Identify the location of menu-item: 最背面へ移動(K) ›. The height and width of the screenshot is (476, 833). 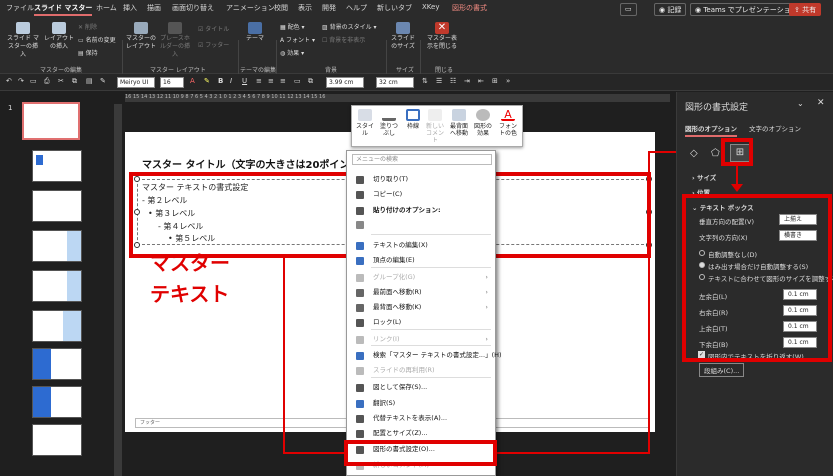
(421, 307).